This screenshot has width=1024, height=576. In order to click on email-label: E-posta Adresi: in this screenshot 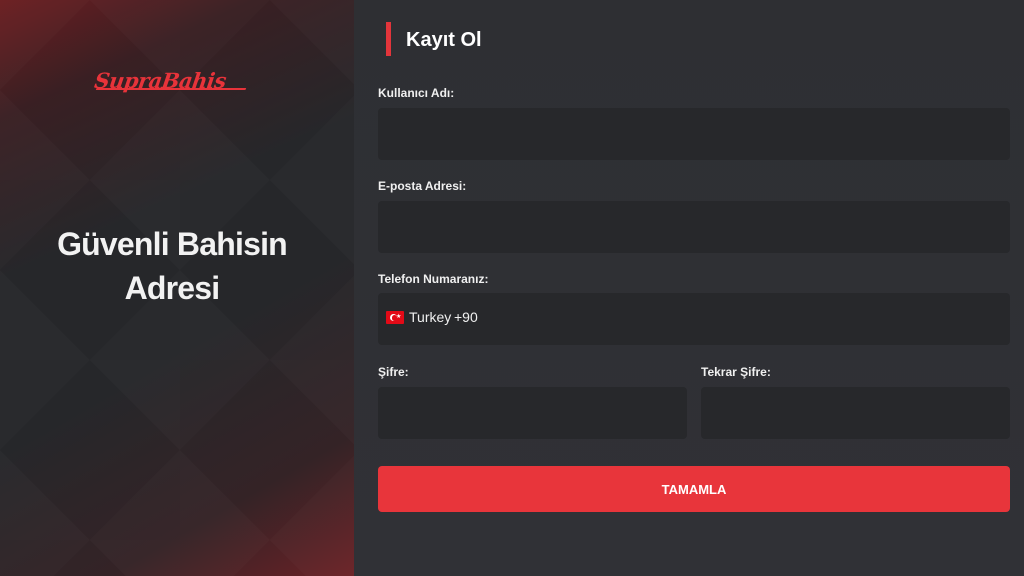, I will do `click(422, 186)`.